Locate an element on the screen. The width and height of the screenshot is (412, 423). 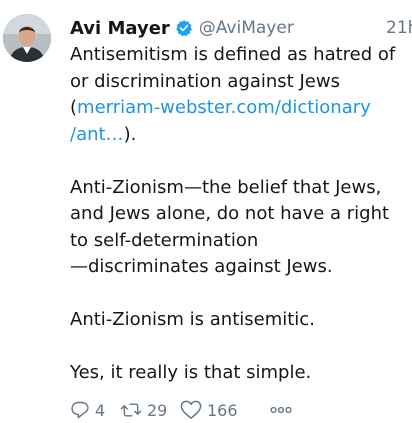
display-name: Avi Mayer is located at coordinates (120, 28).